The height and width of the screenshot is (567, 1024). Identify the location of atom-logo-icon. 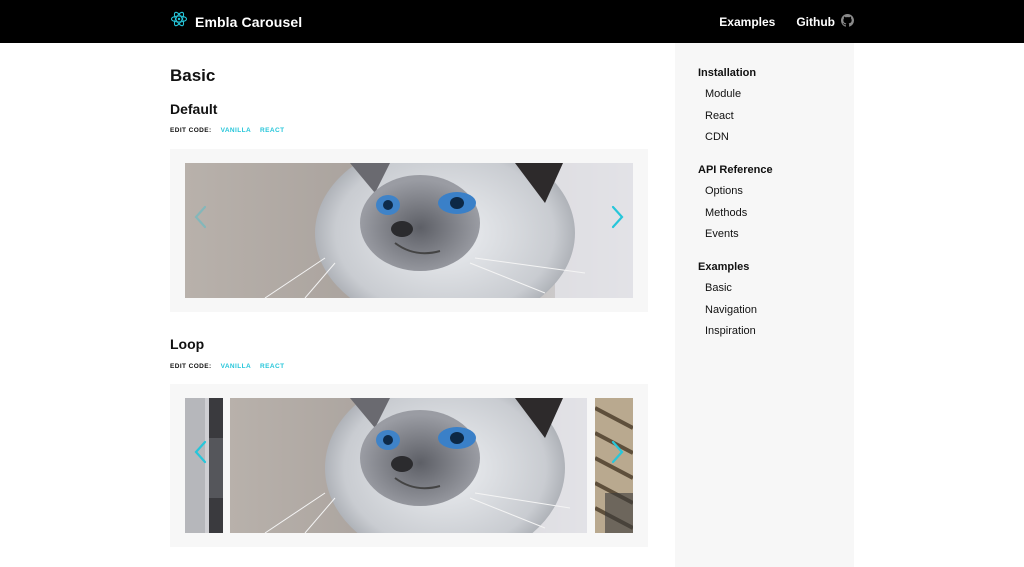
(179, 21).